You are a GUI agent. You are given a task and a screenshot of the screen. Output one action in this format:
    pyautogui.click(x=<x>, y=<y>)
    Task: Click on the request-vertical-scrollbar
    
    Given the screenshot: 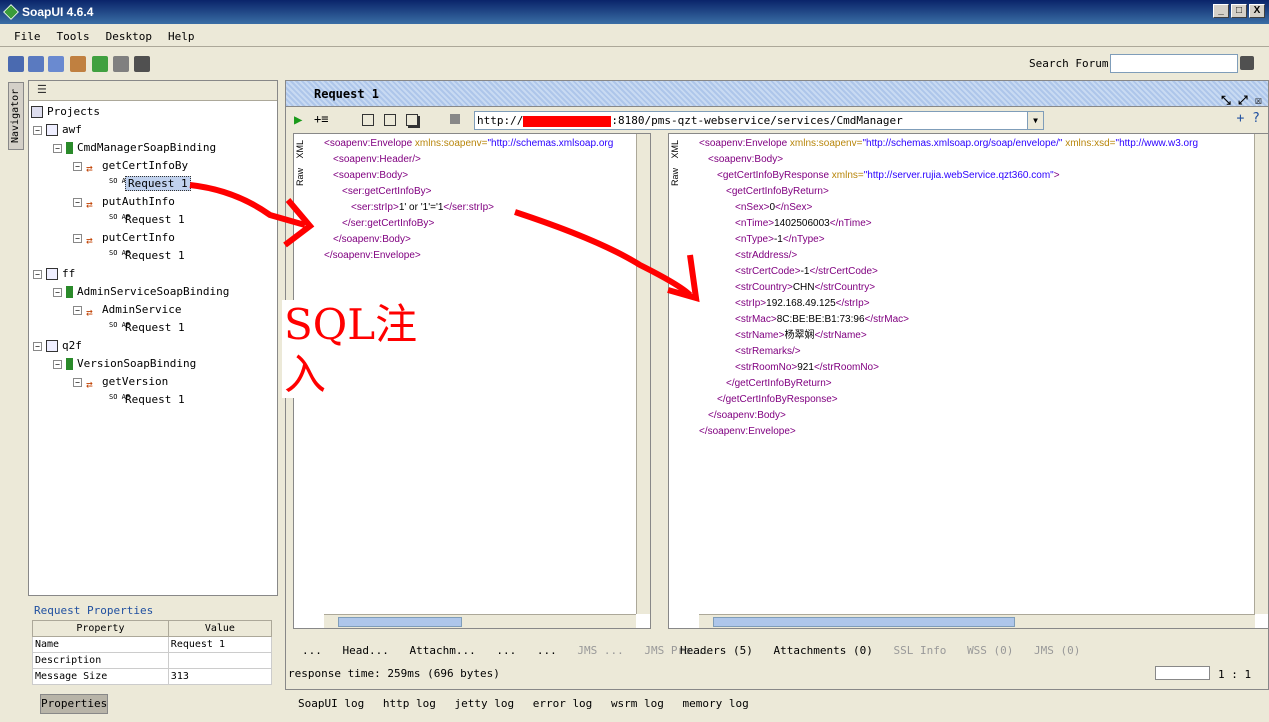 What is the action you would take?
    pyautogui.click(x=643, y=374)
    